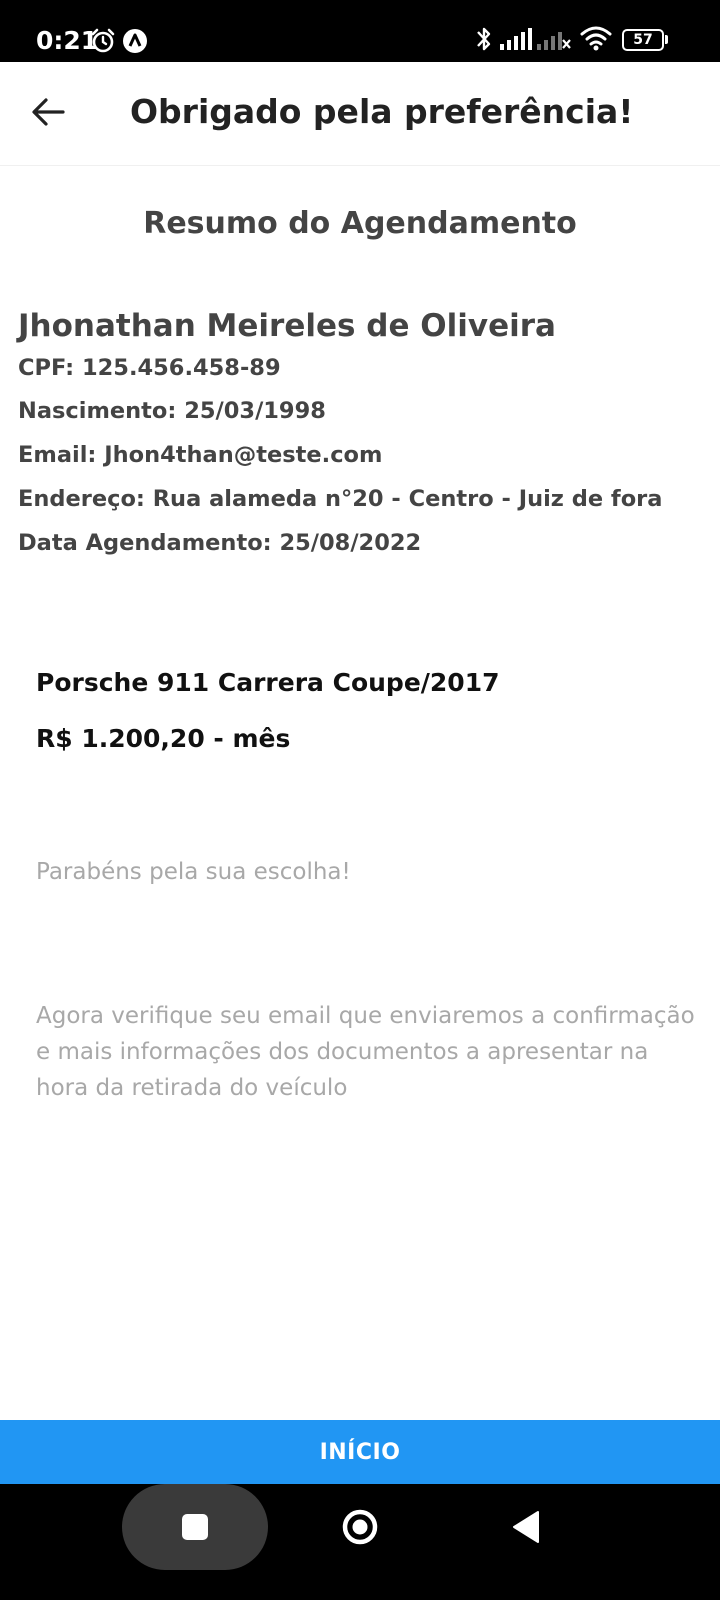 The width and height of the screenshot is (720, 1600). What do you see at coordinates (516, 39) in the screenshot?
I see `signal-icon` at bounding box center [516, 39].